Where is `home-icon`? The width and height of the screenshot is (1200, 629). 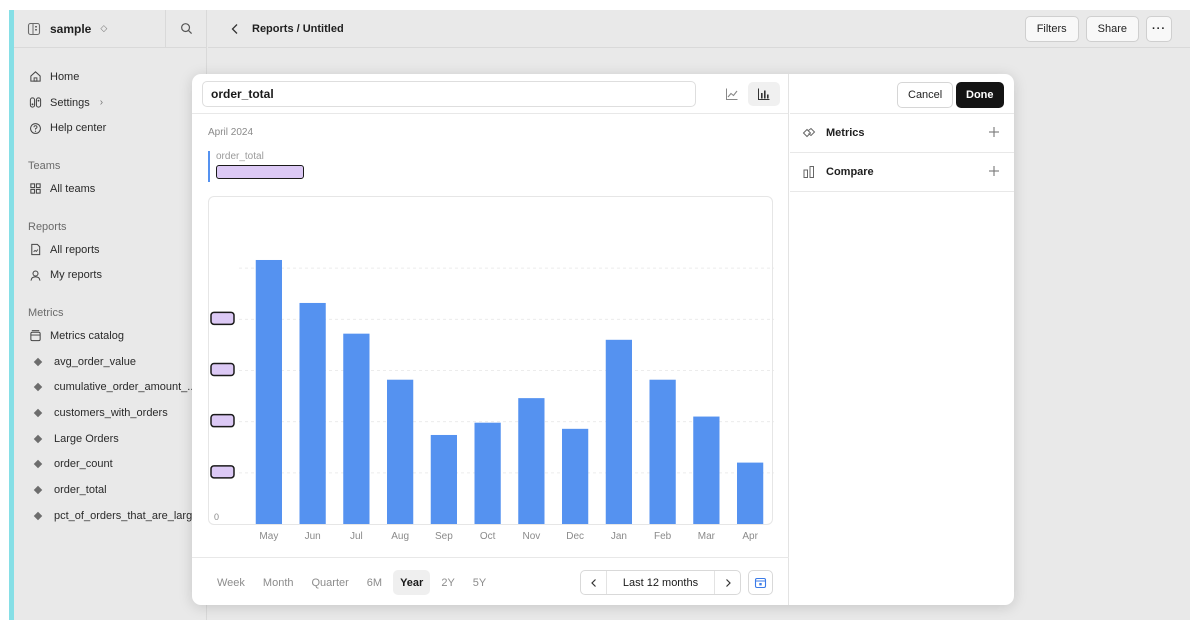 home-icon is located at coordinates (35, 76).